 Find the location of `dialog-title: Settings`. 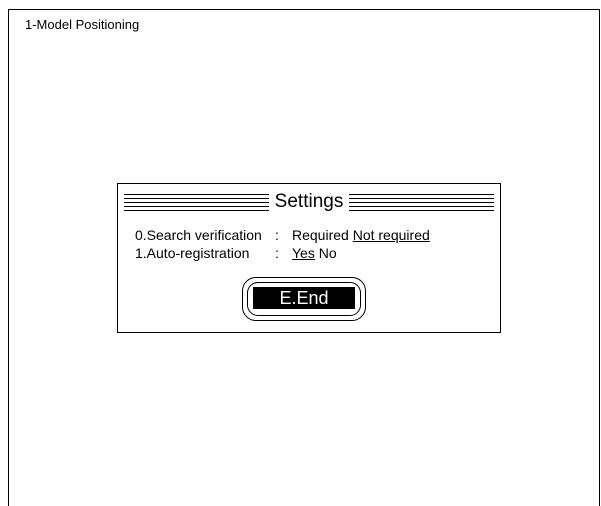

dialog-title: Settings is located at coordinates (309, 201).